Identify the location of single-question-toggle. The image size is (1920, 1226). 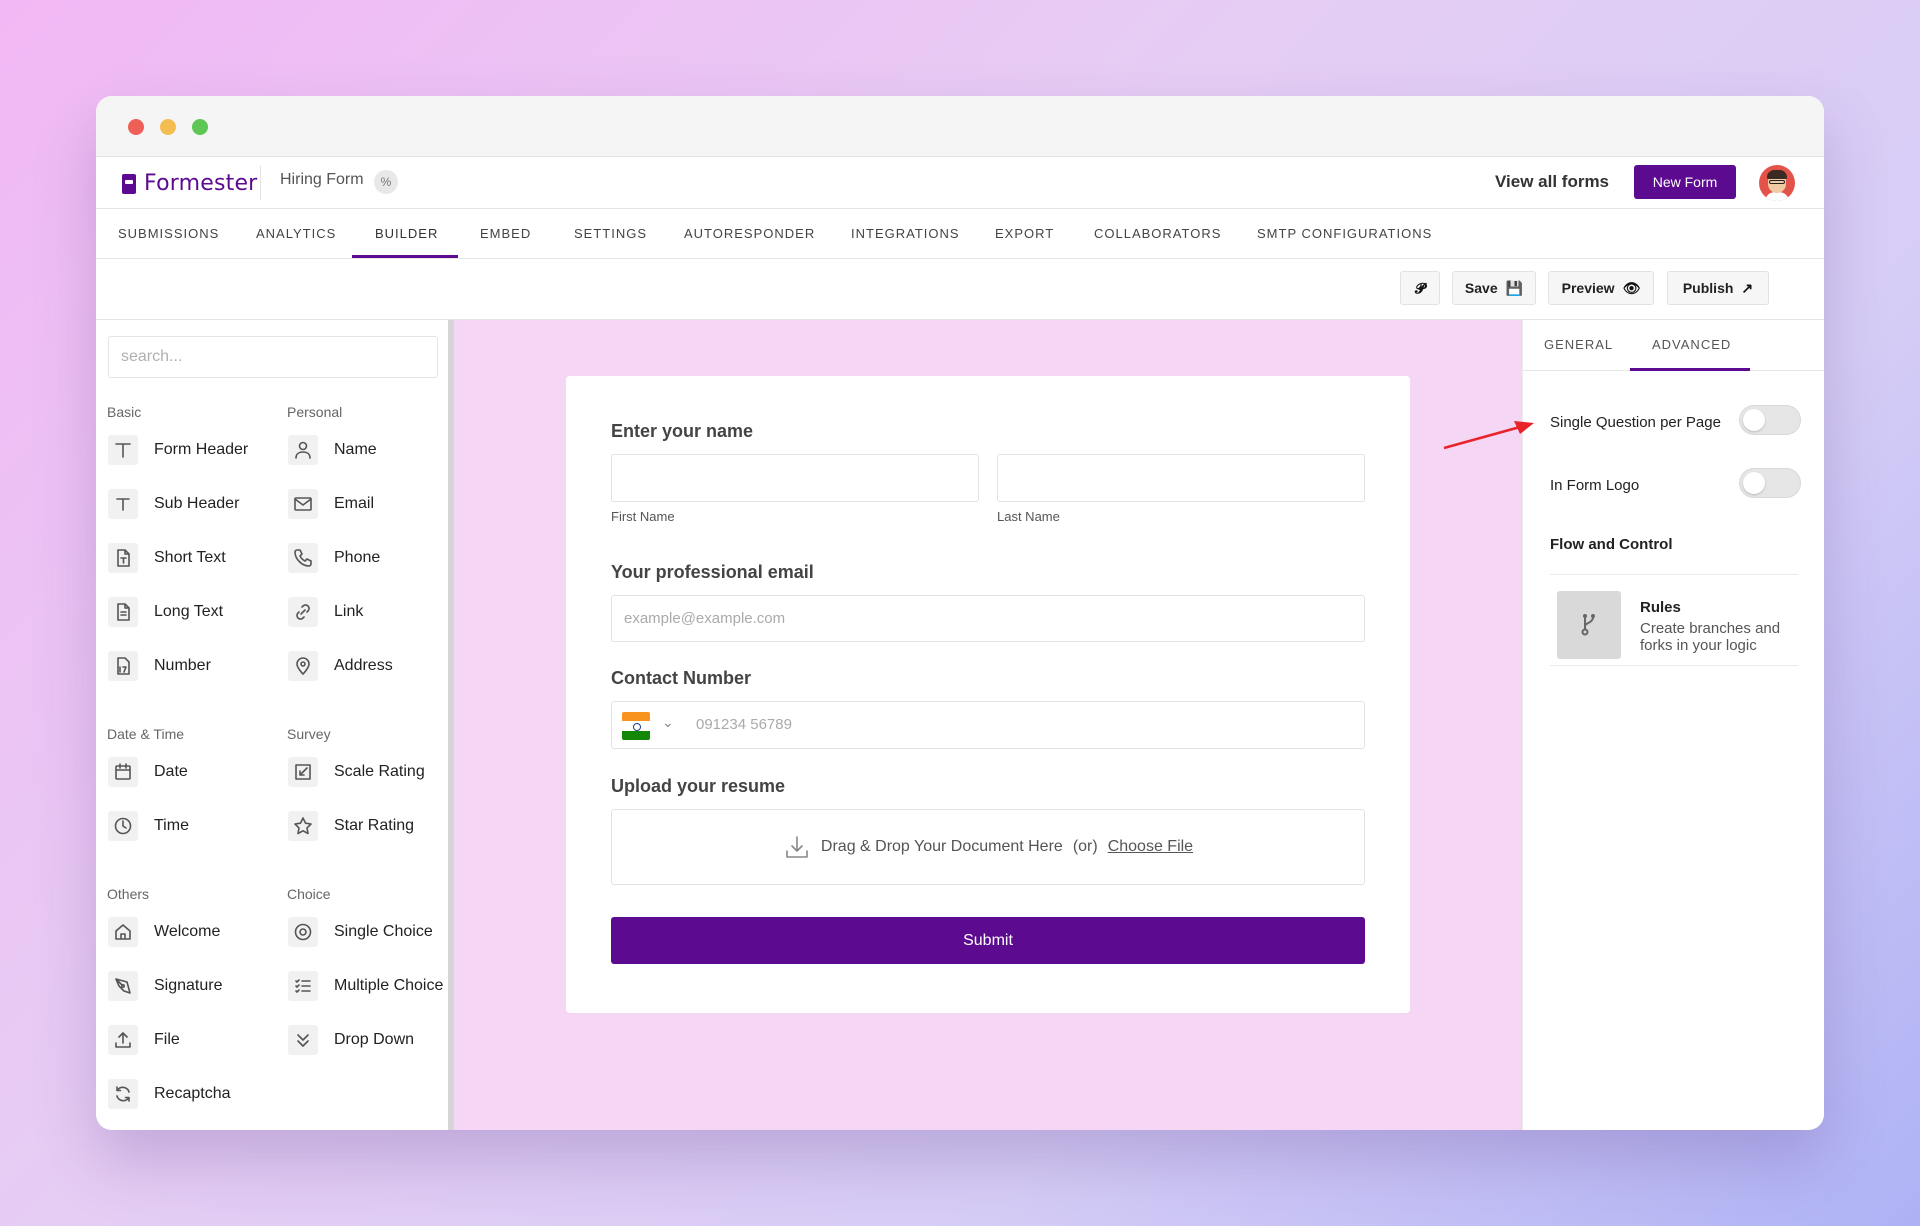
(1770, 420).